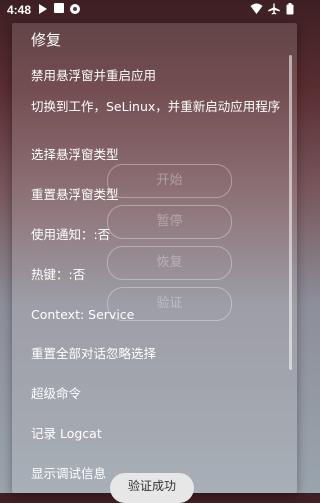  Describe the element at coordinates (274, 9) in the screenshot. I see `airplane-icon` at that location.